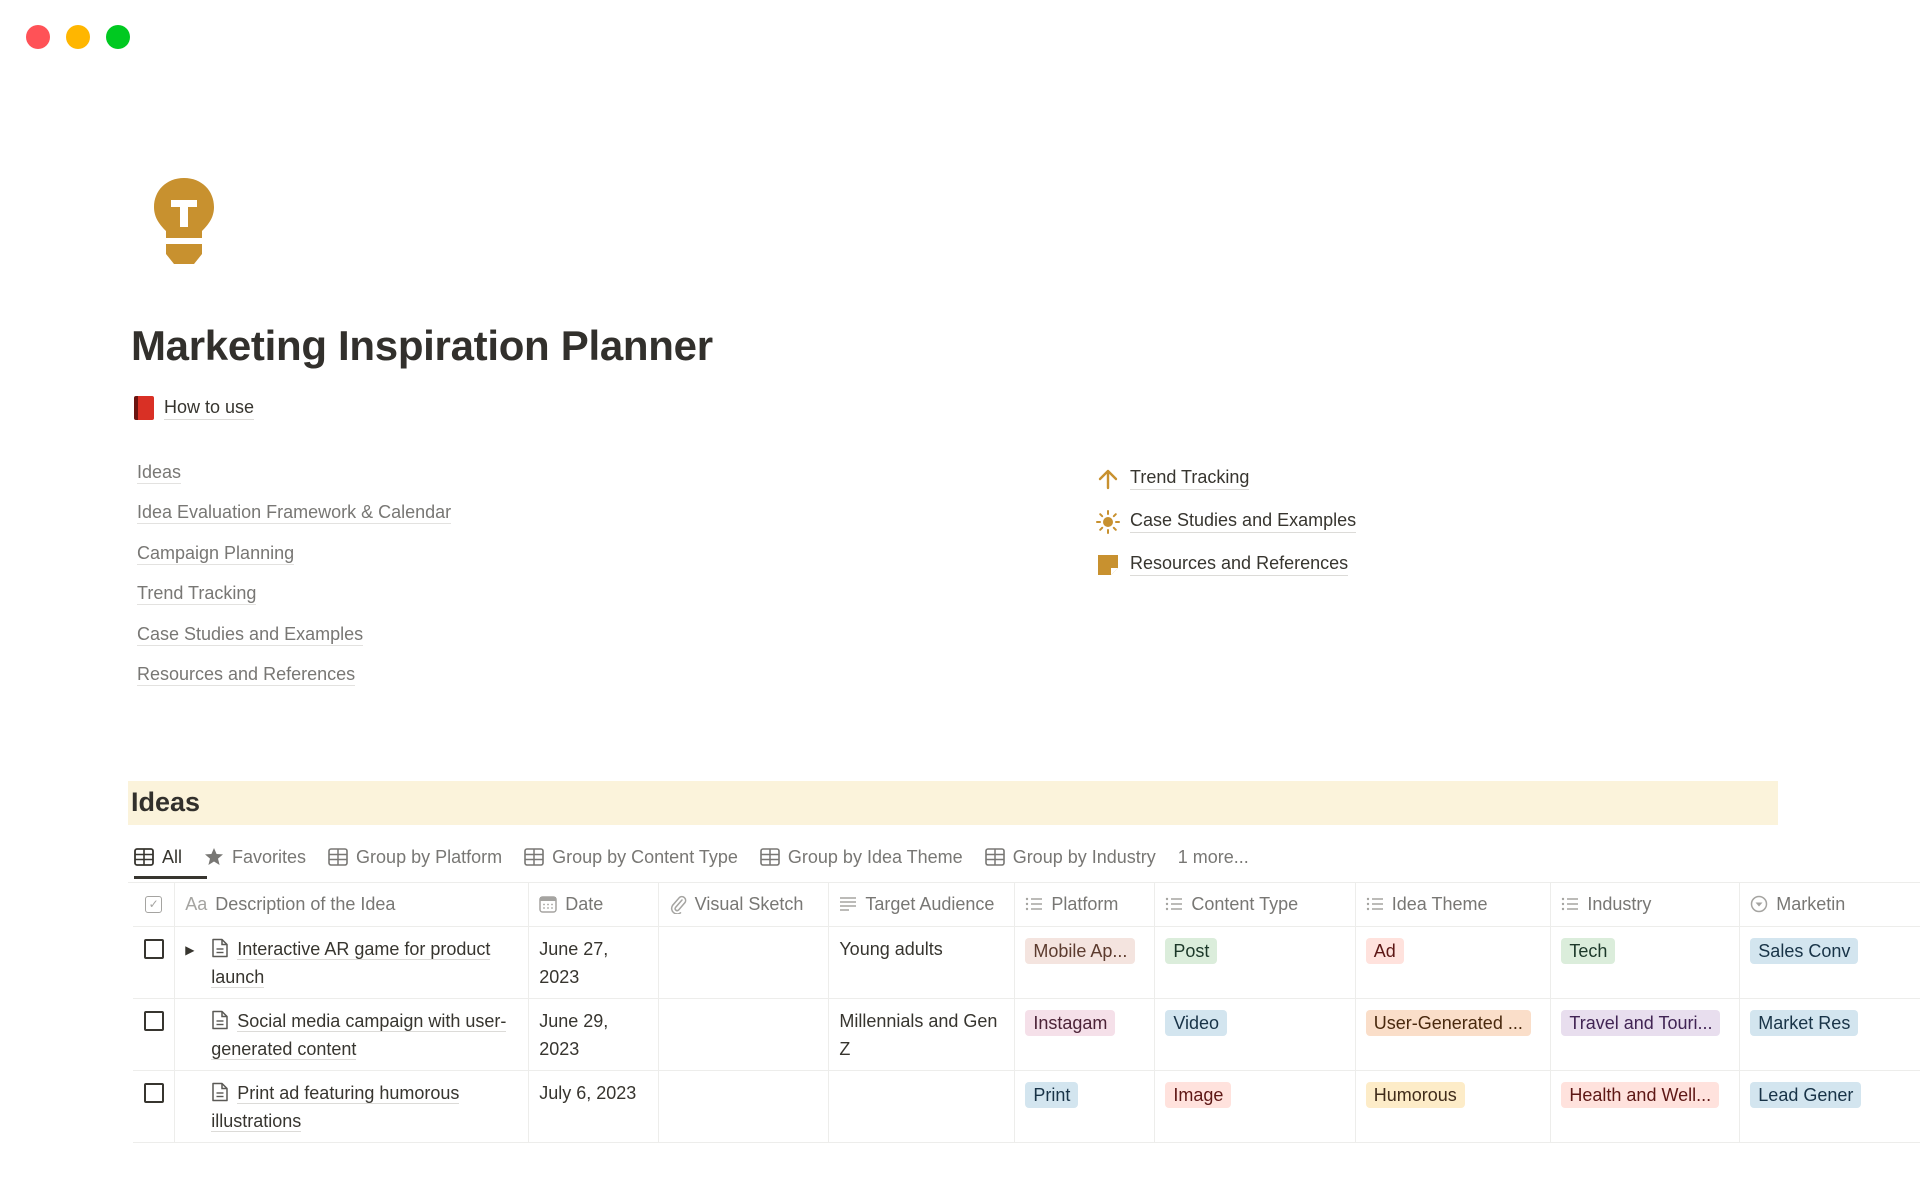  Describe the element at coordinates (1384, 951) in the screenshot. I see `idea-theme-tag: Ad` at that location.